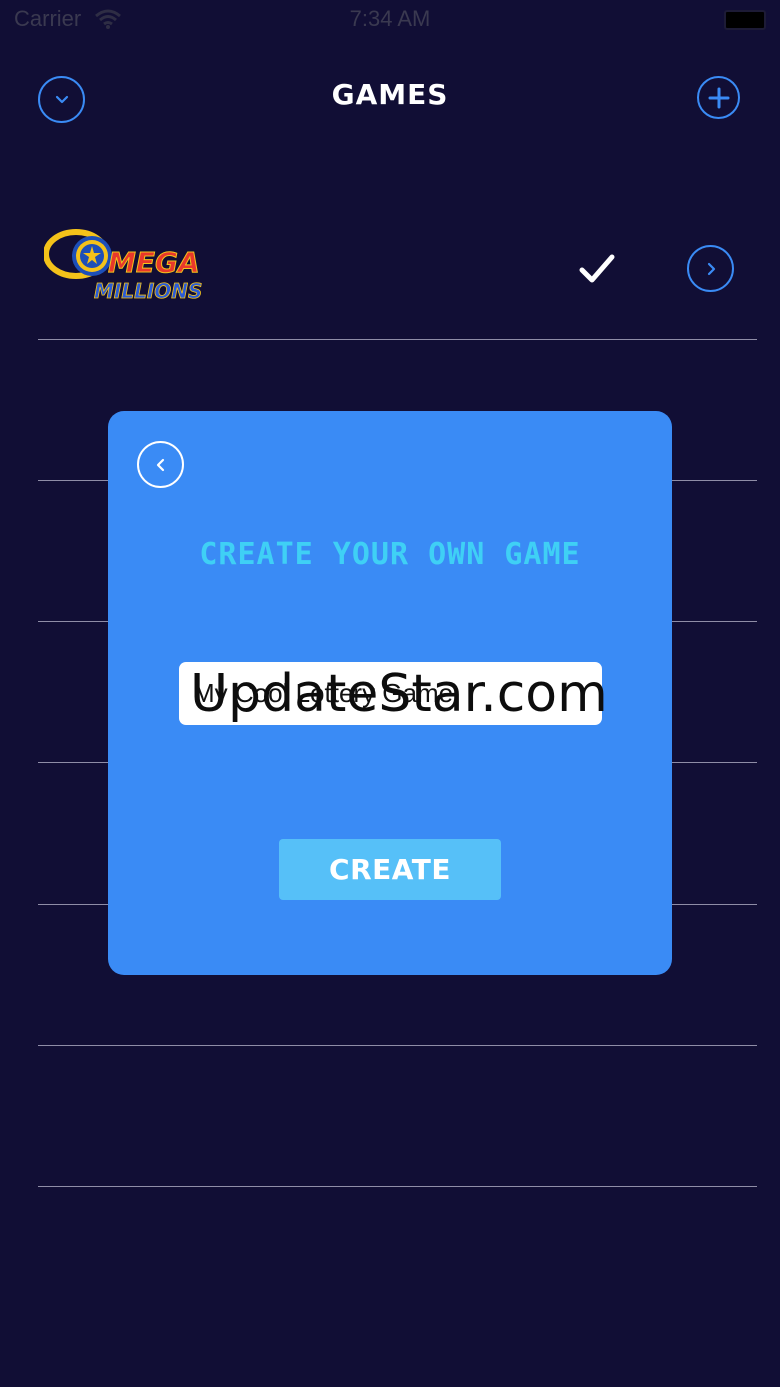 The width and height of the screenshot is (780, 1387). I want to click on back-button, so click(160, 464).